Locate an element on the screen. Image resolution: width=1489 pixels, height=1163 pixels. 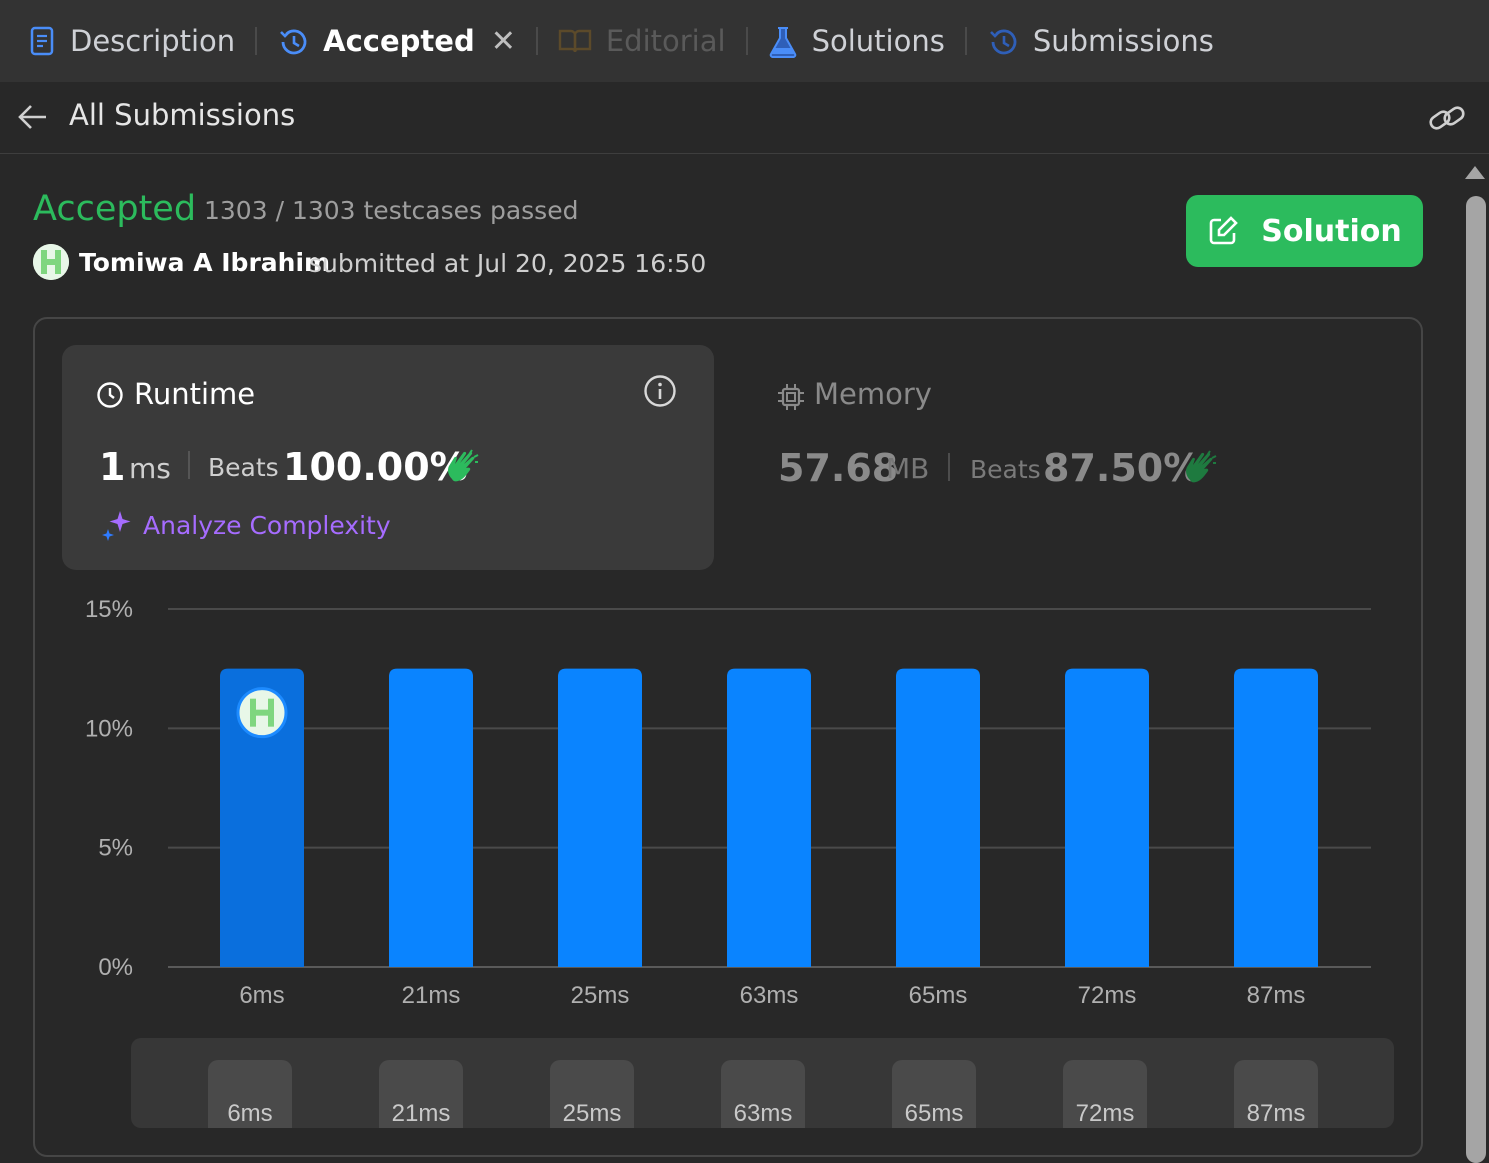
memory-value: 57.68 is located at coordinates (838, 468).